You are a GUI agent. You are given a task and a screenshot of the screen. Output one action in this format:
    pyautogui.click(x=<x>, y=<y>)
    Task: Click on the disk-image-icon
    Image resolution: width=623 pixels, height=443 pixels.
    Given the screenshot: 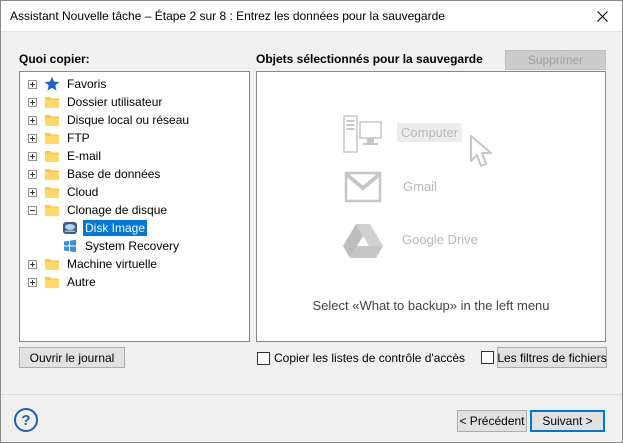 What is the action you would take?
    pyautogui.click(x=70, y=228)
    